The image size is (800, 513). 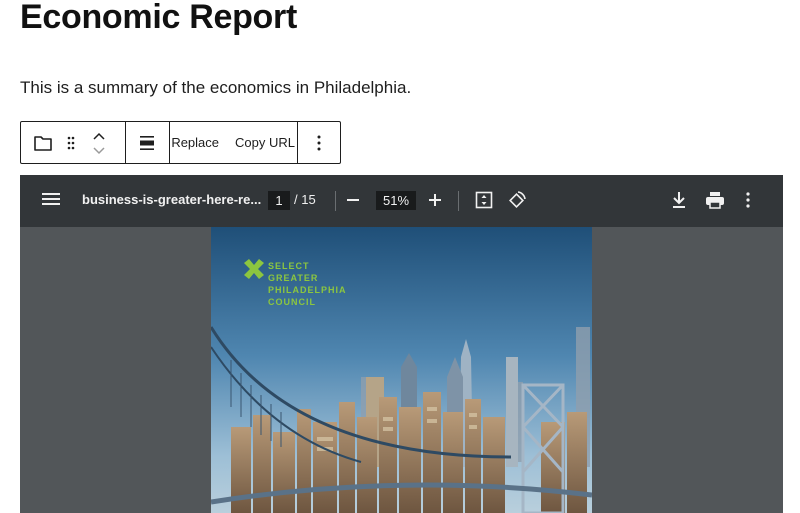 What do you see at coordinates (158, 18) in the screenshot?
I see `page-title: Economic Report` at bounding box center [158, 18].